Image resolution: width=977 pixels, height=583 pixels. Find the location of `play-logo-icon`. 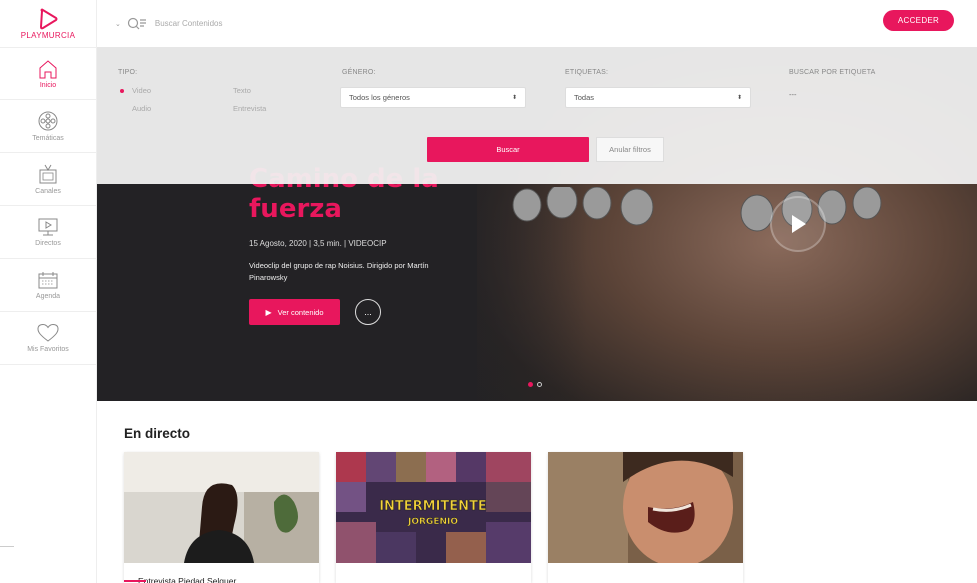

play-logo-icon is located at coordinates (49, 18).